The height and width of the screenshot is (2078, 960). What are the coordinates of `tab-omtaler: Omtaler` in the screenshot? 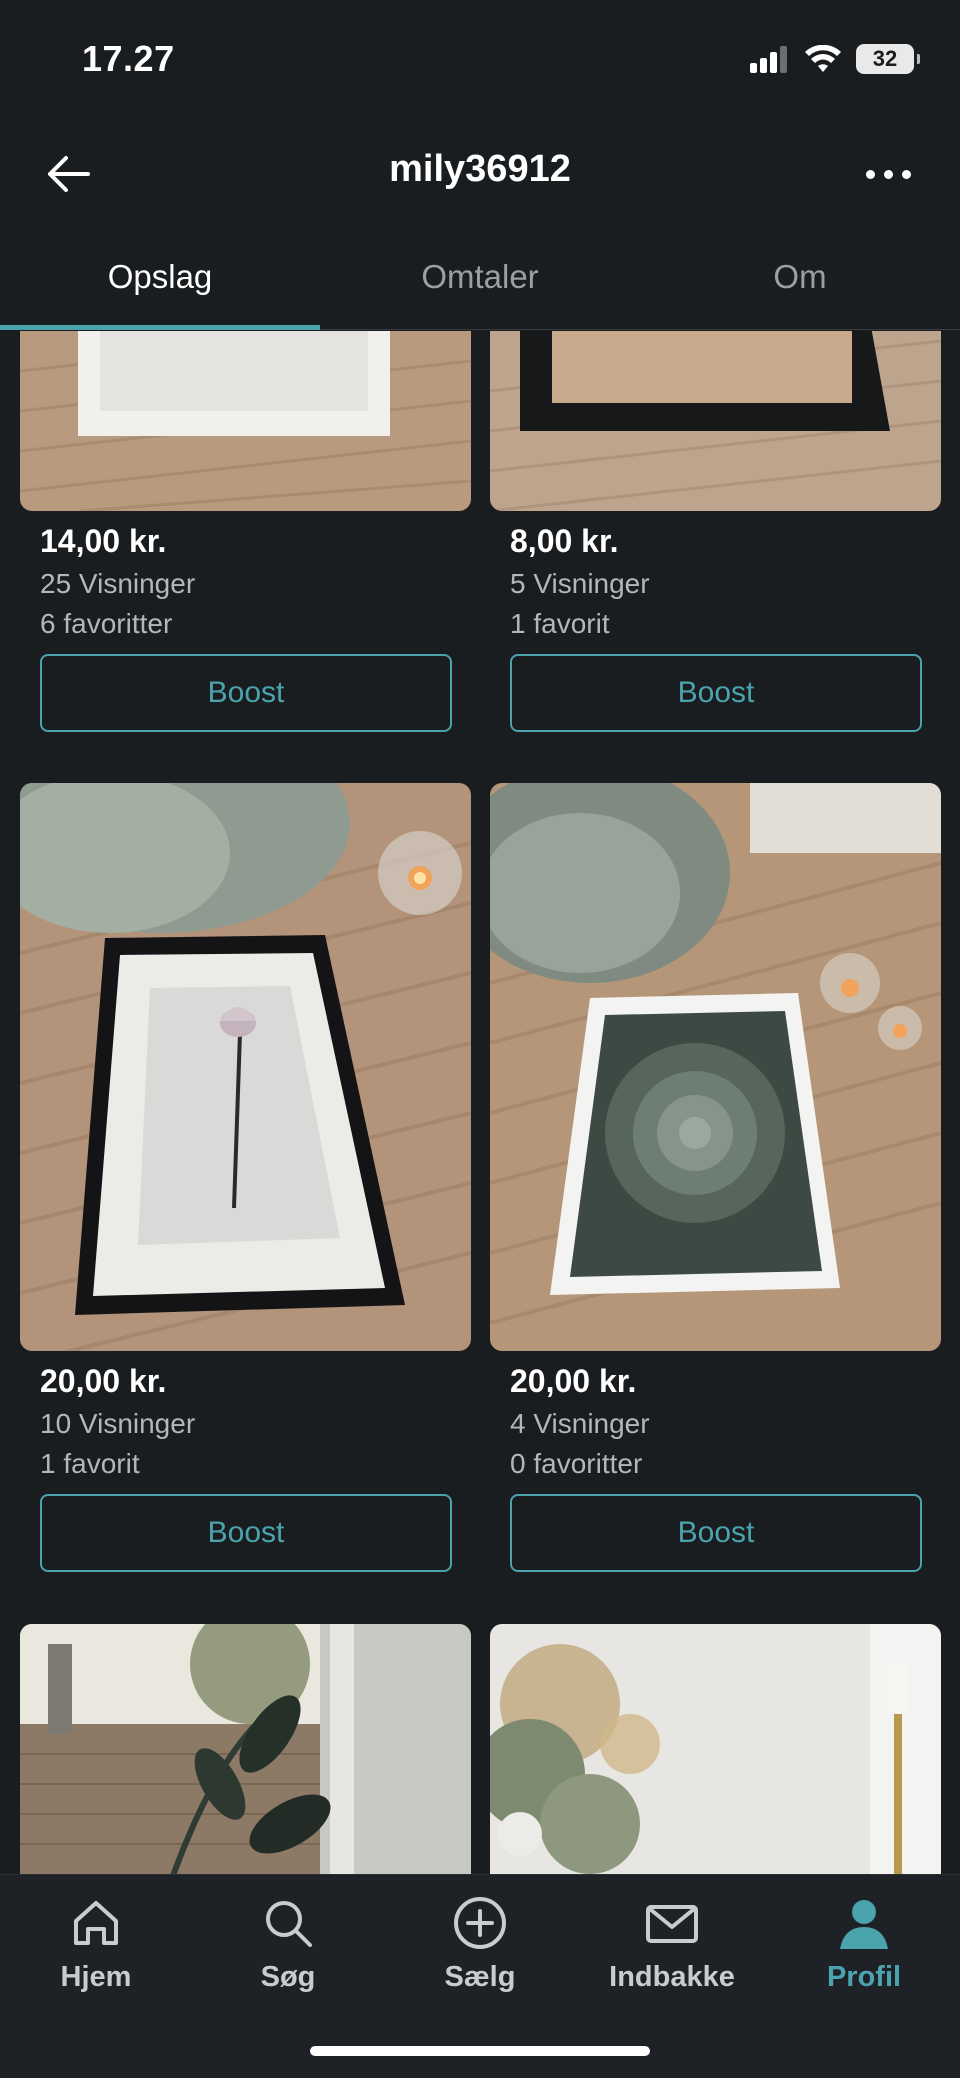 It's located at (480, 278).